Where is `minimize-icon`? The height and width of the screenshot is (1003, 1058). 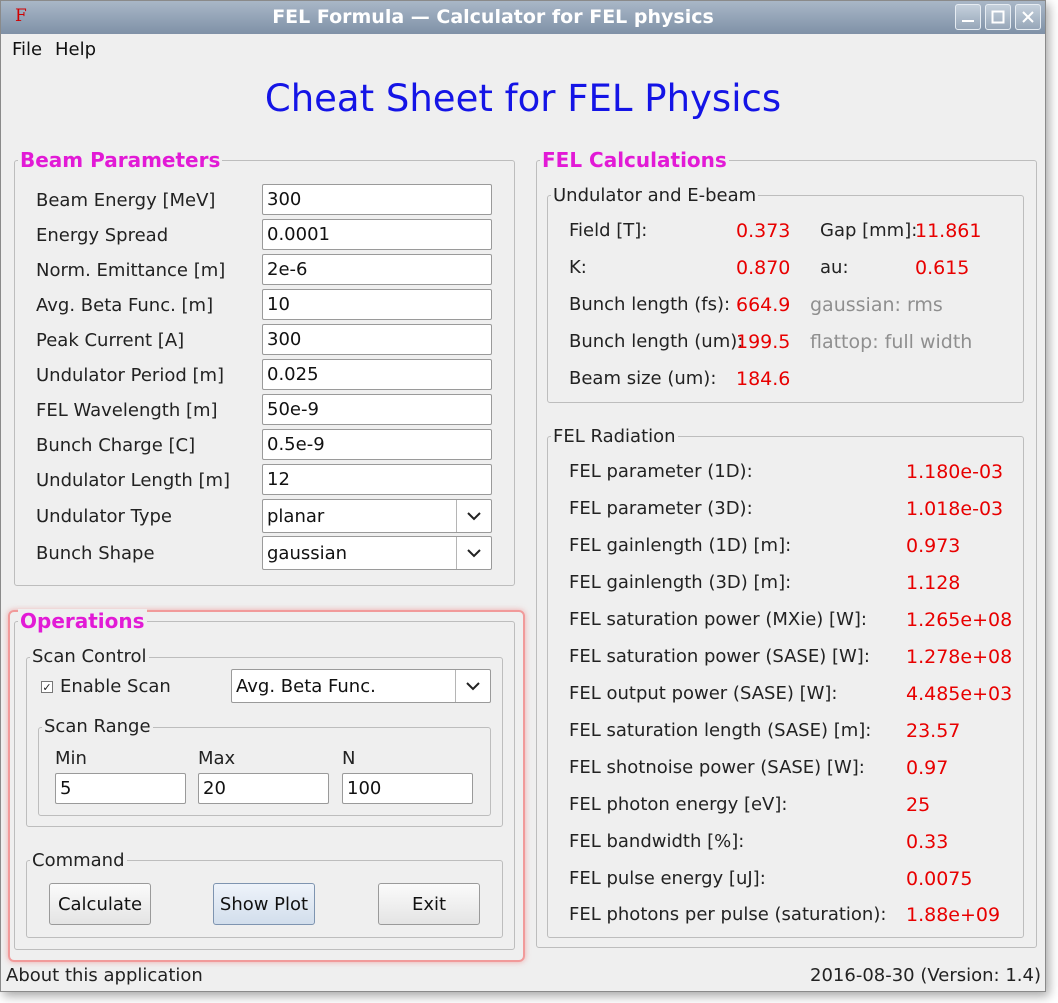 minimize-icon is located at coordinates (968, 17).